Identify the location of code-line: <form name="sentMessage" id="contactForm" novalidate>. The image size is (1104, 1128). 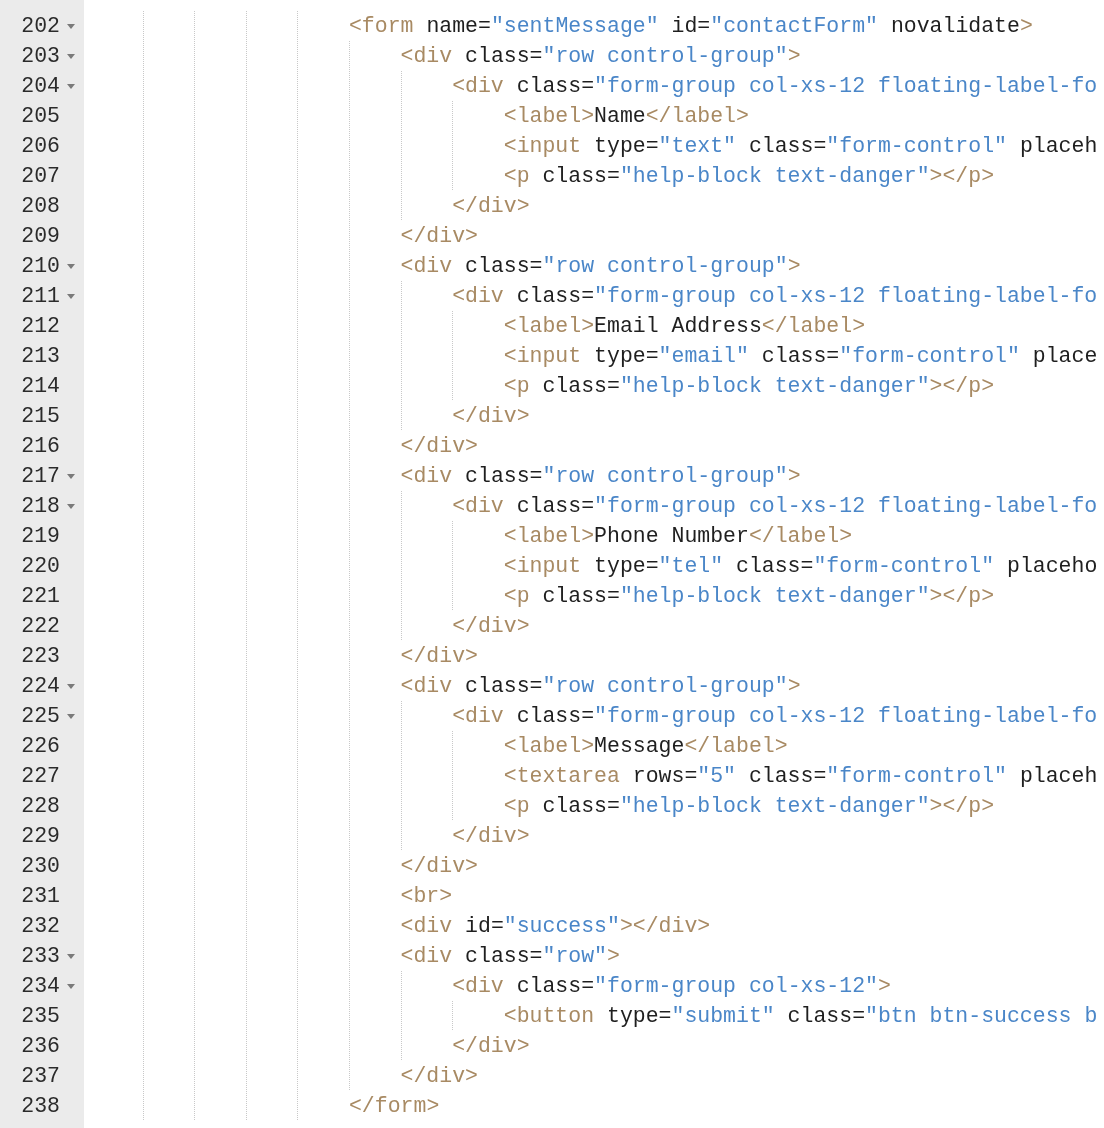
(690, 26).